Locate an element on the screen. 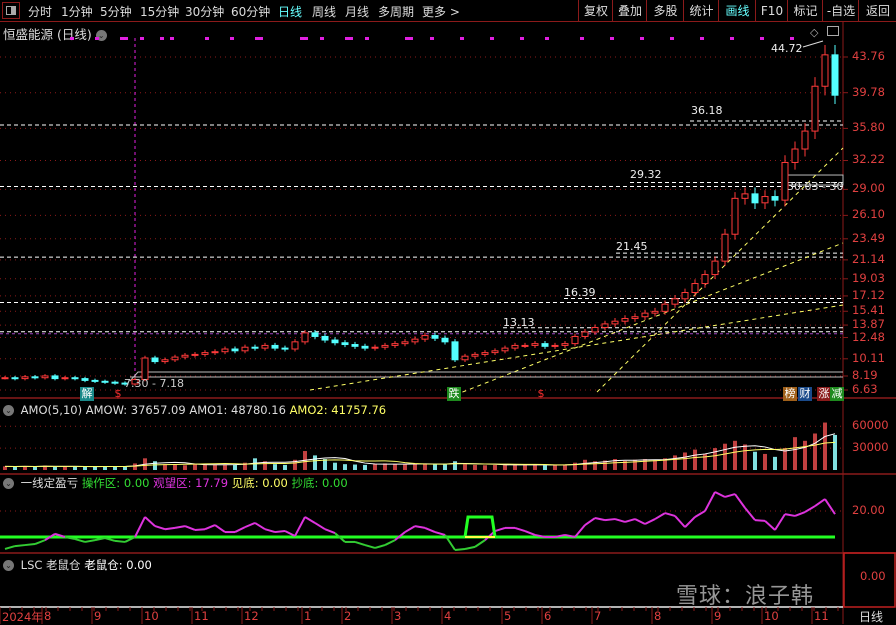 The image size is (896, 625). date-axis-label: 9 is located at coordinates (718, 616).